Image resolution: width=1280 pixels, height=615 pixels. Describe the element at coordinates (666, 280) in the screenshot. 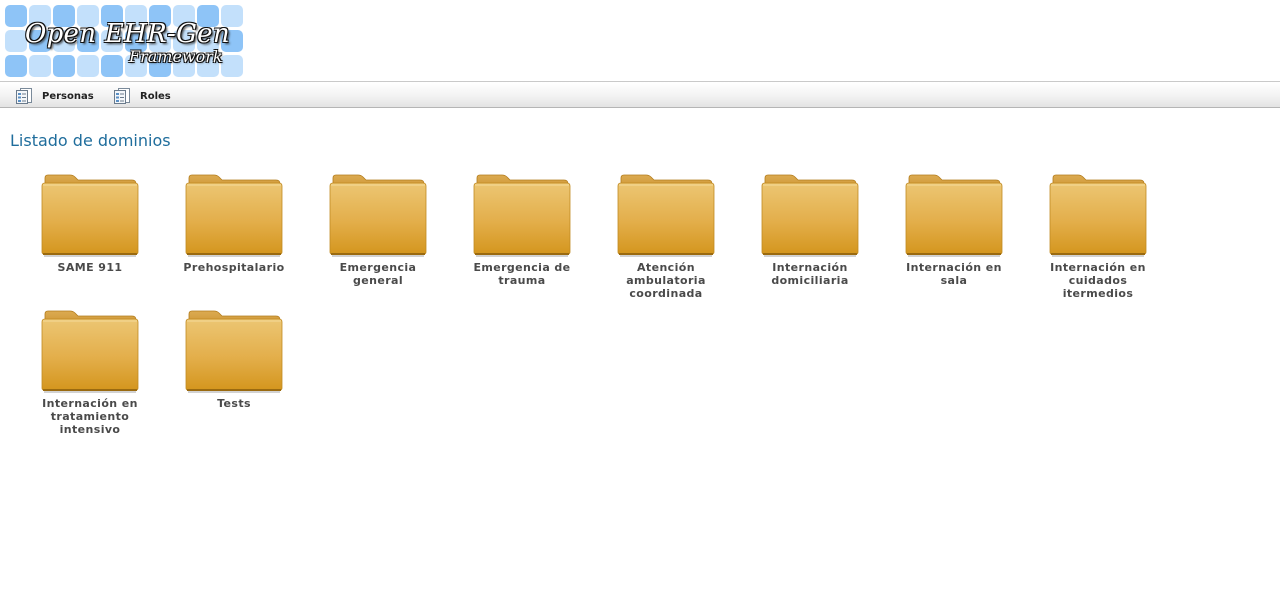

I see `domain-label: Atención ambulatoria coordinada` at that location.